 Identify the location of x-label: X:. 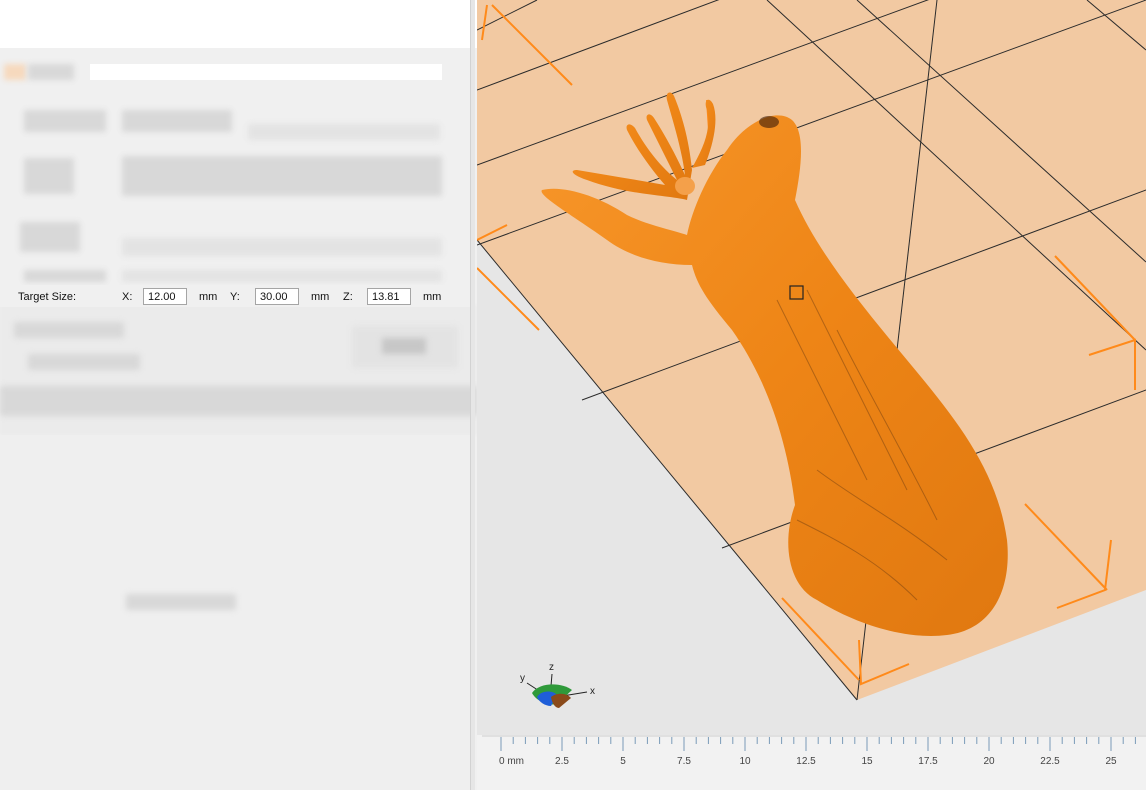
(127, 297).